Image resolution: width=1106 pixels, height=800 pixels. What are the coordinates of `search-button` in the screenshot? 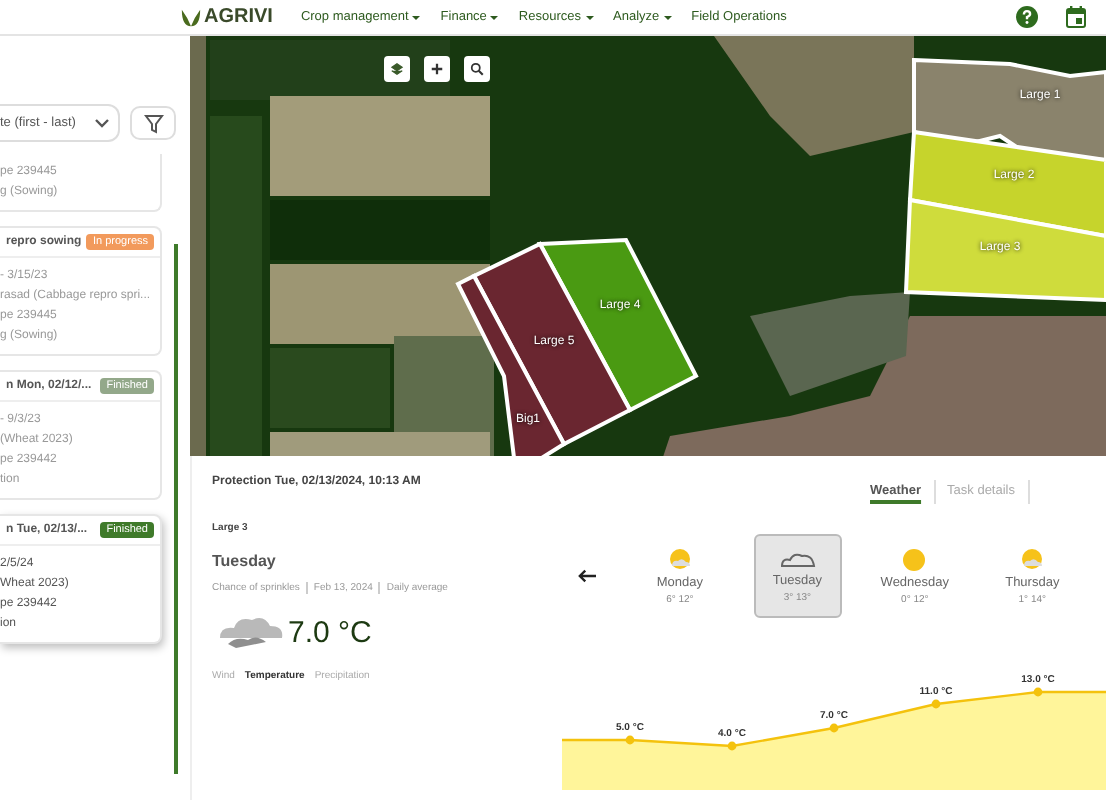 It's located at (477, 69).